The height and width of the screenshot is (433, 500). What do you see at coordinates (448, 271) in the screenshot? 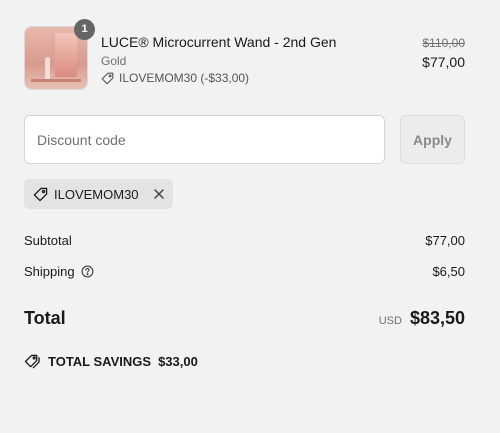
I see `shipping-value: $6,50` at bounding box center [448, 271].